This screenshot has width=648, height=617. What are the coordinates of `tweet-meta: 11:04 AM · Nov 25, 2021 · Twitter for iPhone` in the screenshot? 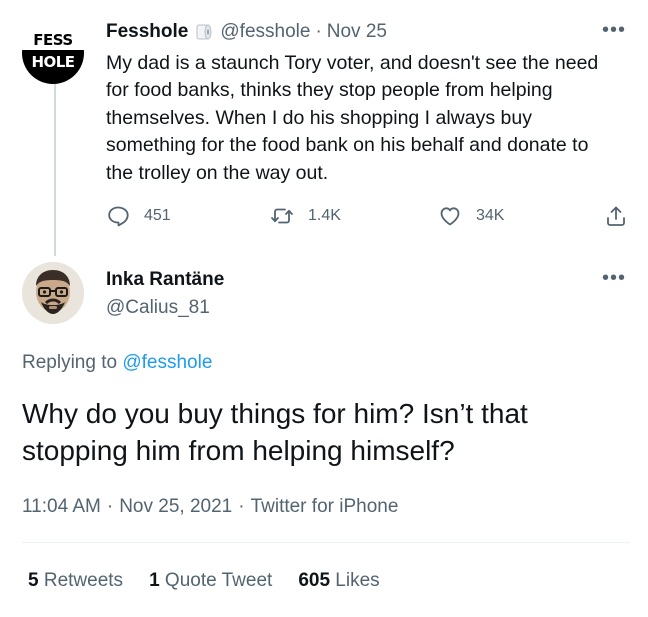 It's located at (210, 507).